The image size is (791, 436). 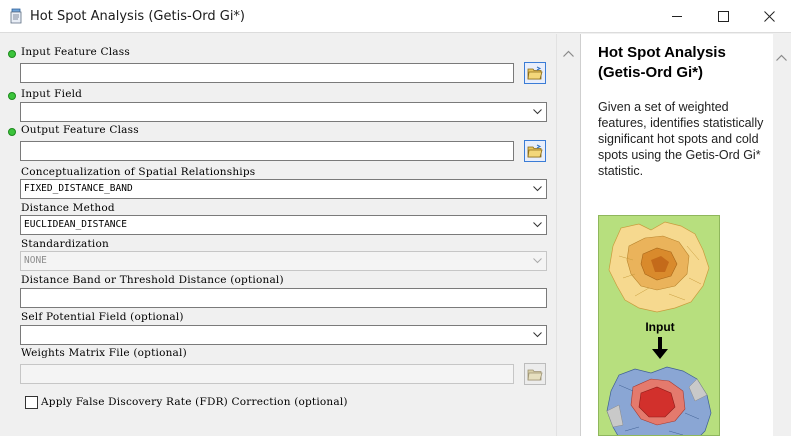 I want to click on input-field-dropdown, so click(x=283, y=112).